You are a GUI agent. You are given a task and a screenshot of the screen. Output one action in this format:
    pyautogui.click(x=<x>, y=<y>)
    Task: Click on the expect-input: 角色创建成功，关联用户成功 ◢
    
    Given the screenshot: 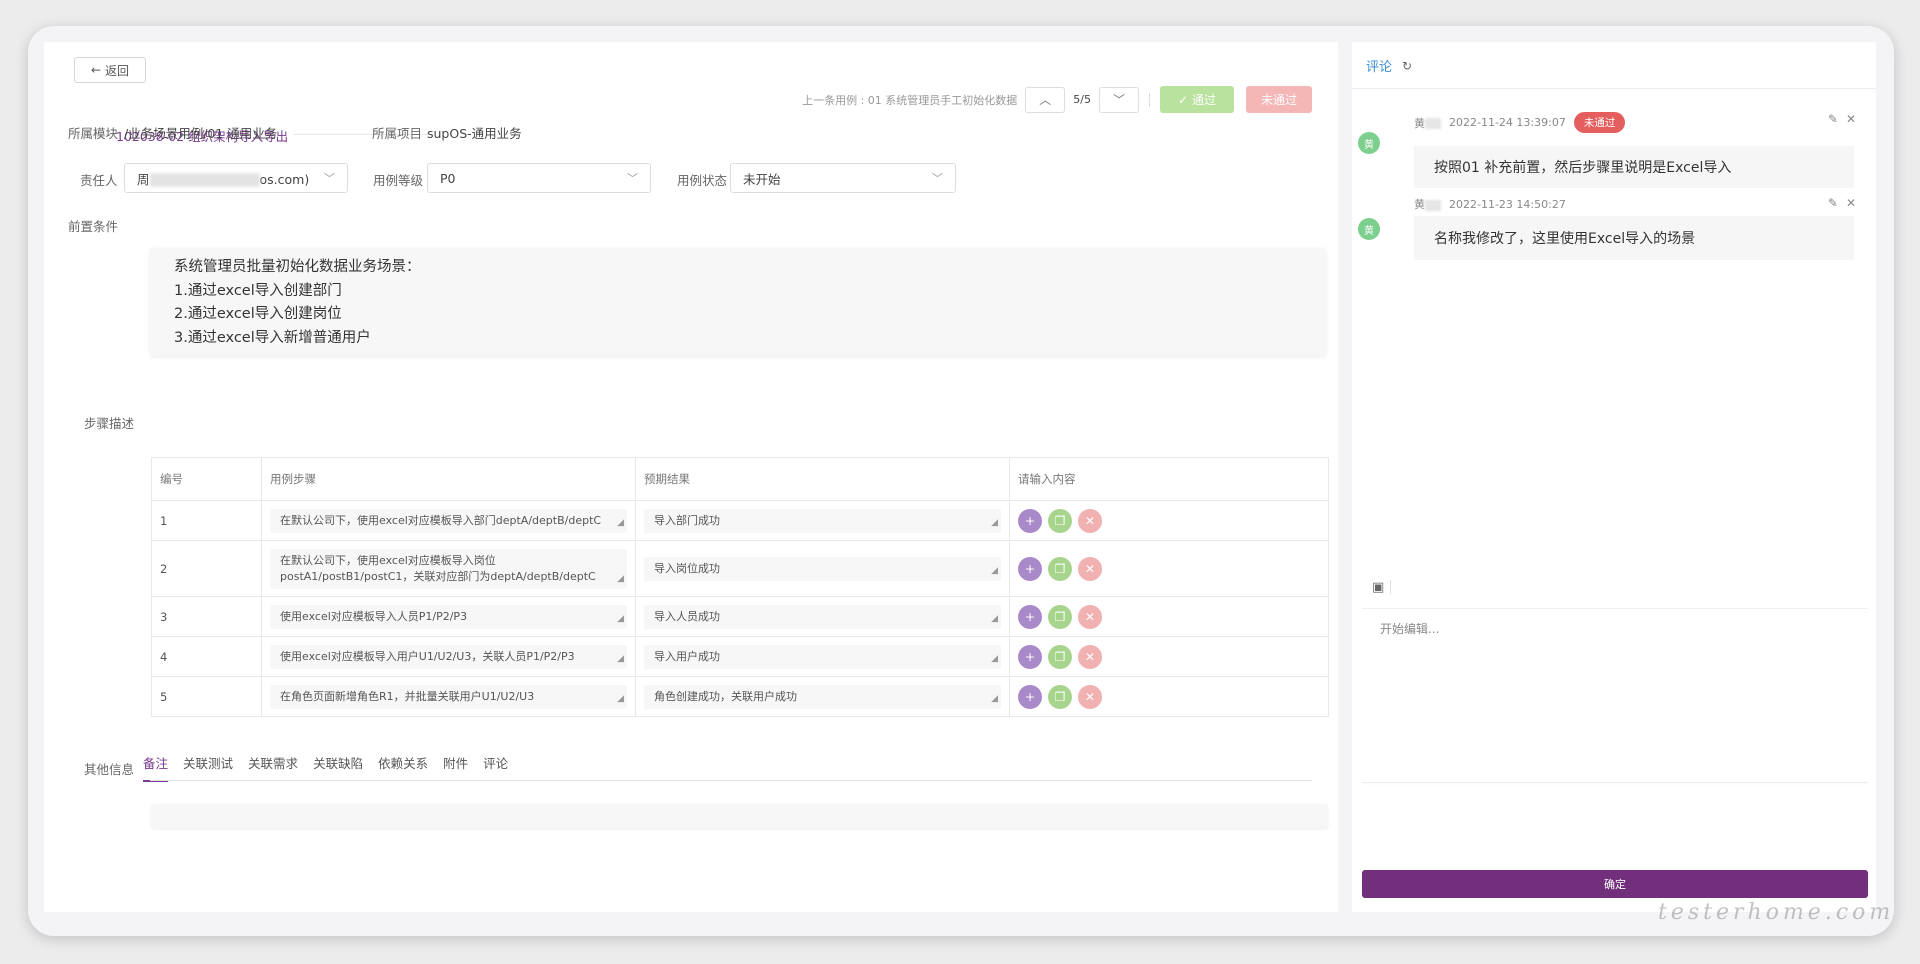 What is the action you would take?
    pyautogui.click(x=822, y=696)
    